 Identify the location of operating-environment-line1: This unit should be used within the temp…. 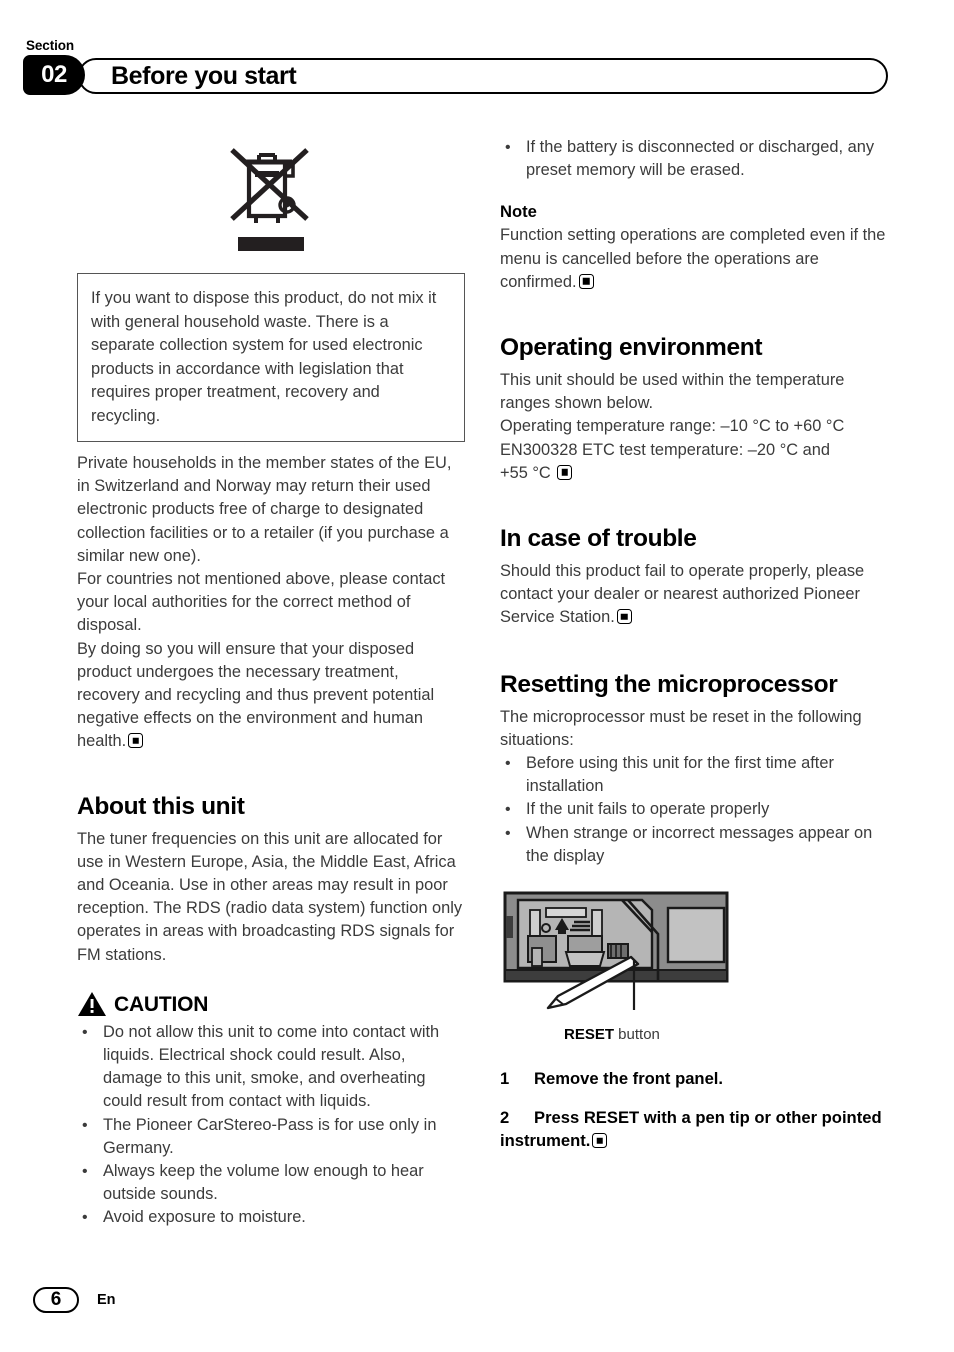
(672, 392).